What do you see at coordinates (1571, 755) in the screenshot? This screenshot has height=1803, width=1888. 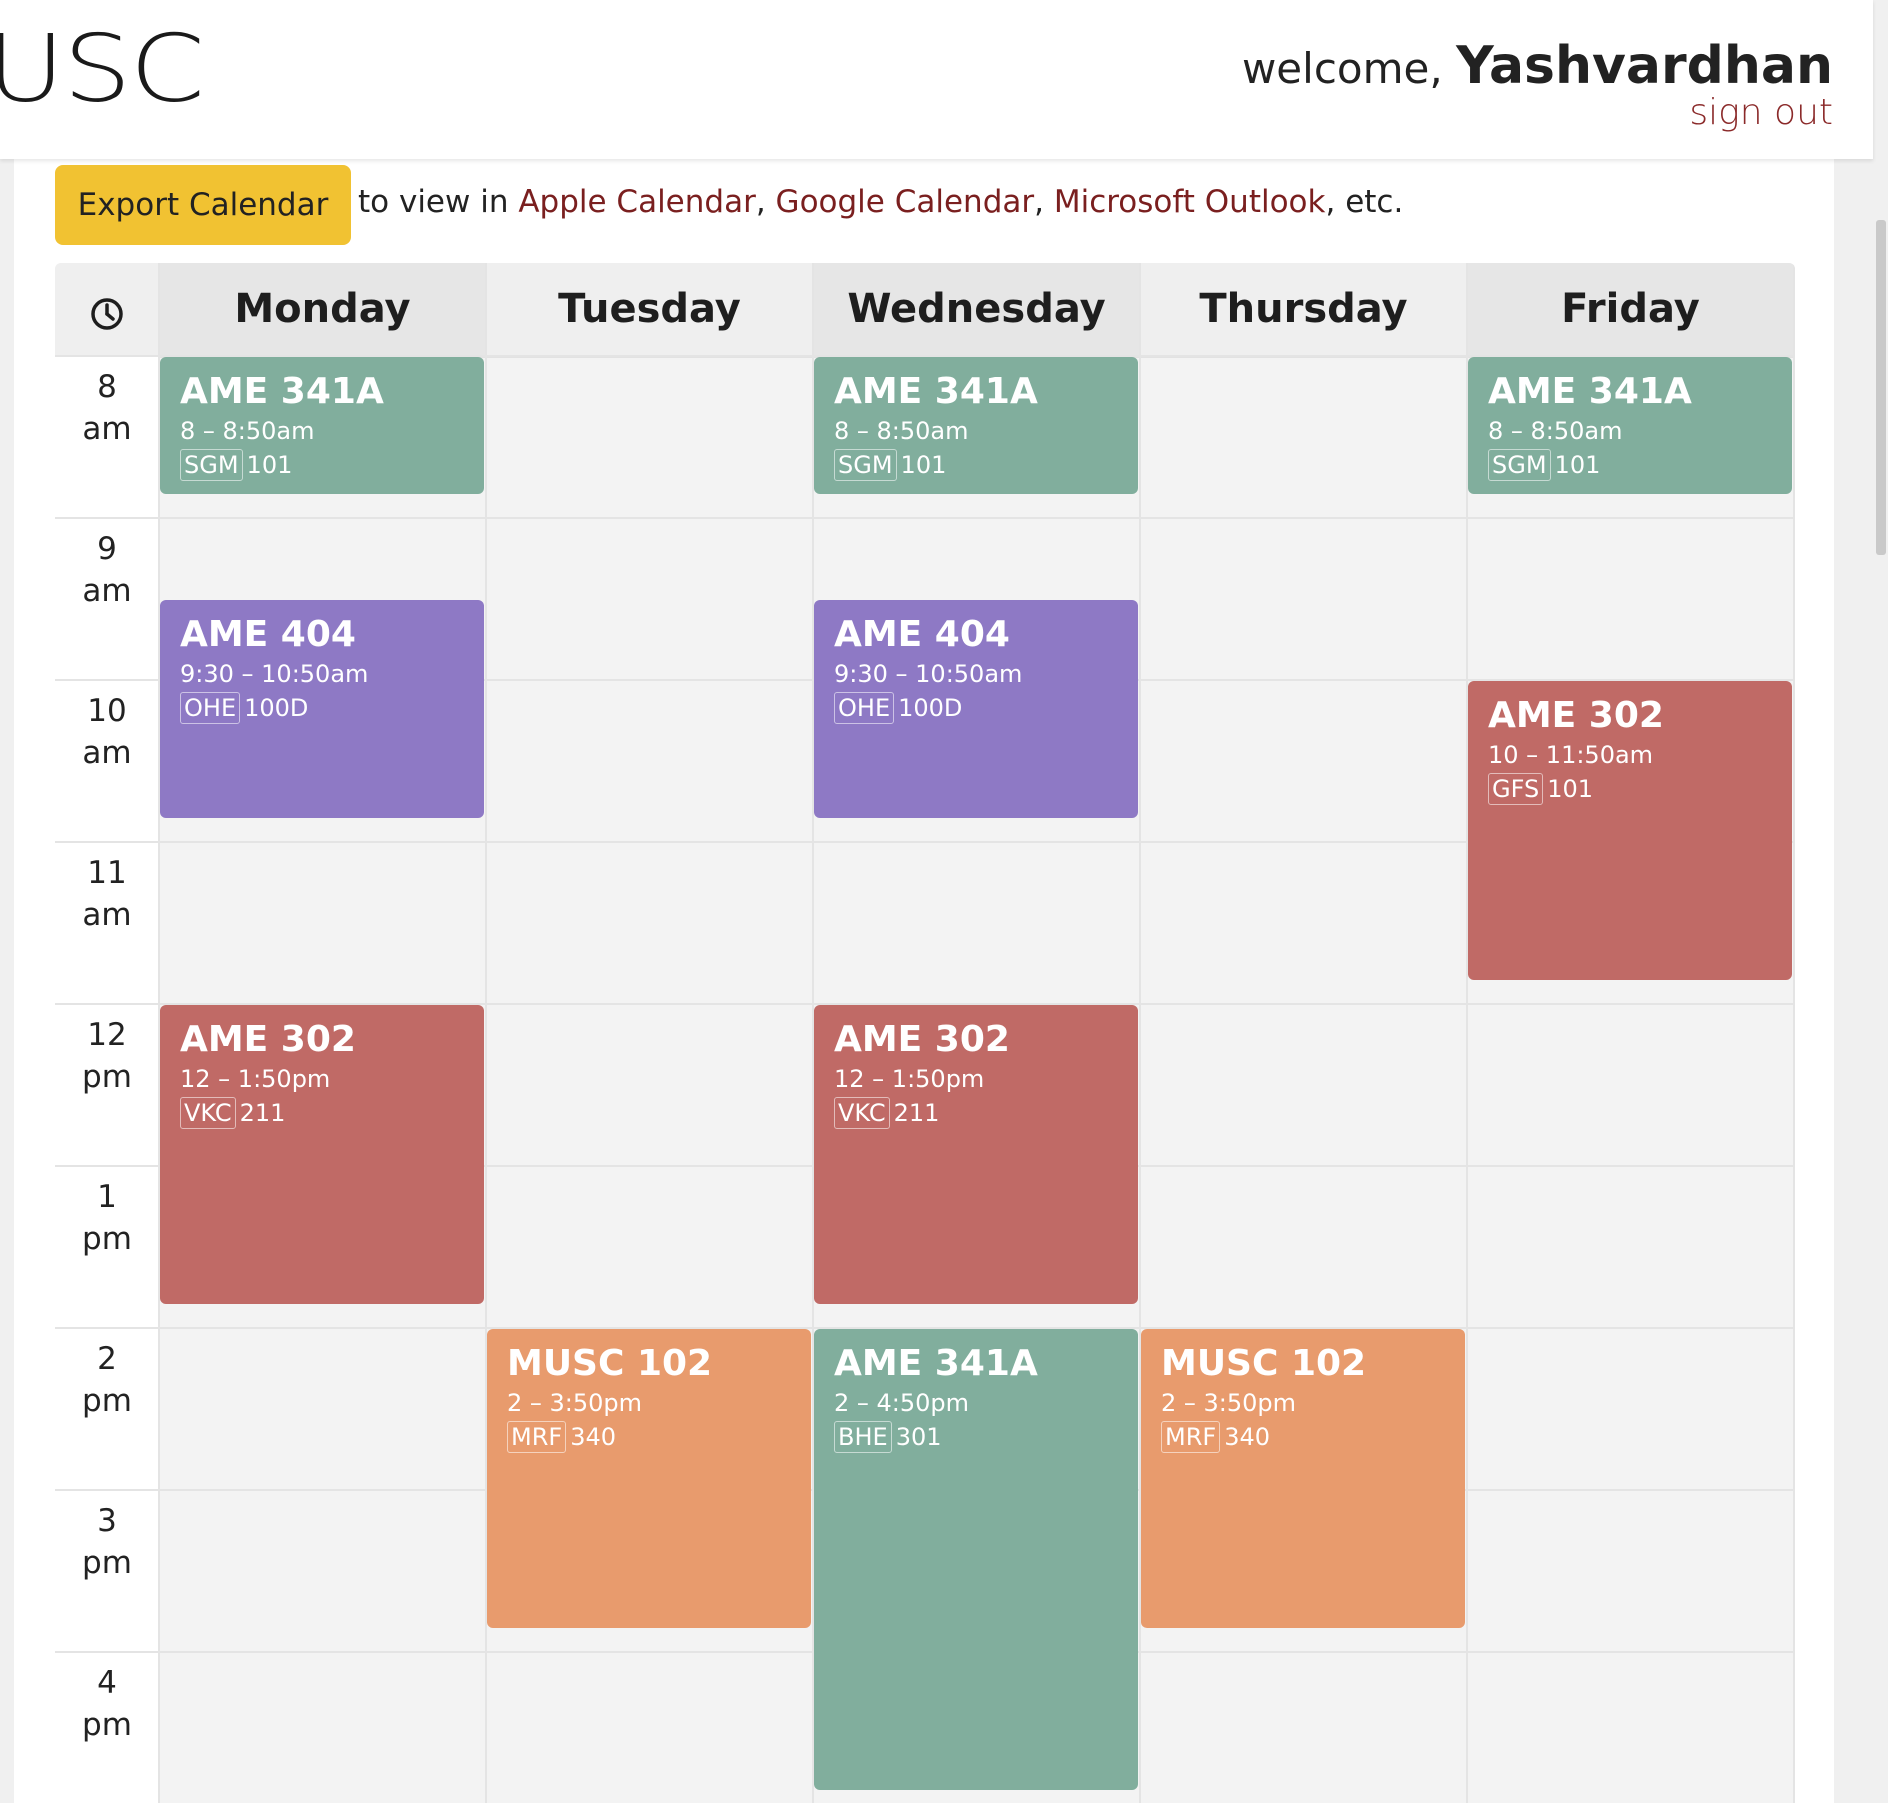 I see `class-time: 10 – 11:50am` at bounding box center [1571, 755].